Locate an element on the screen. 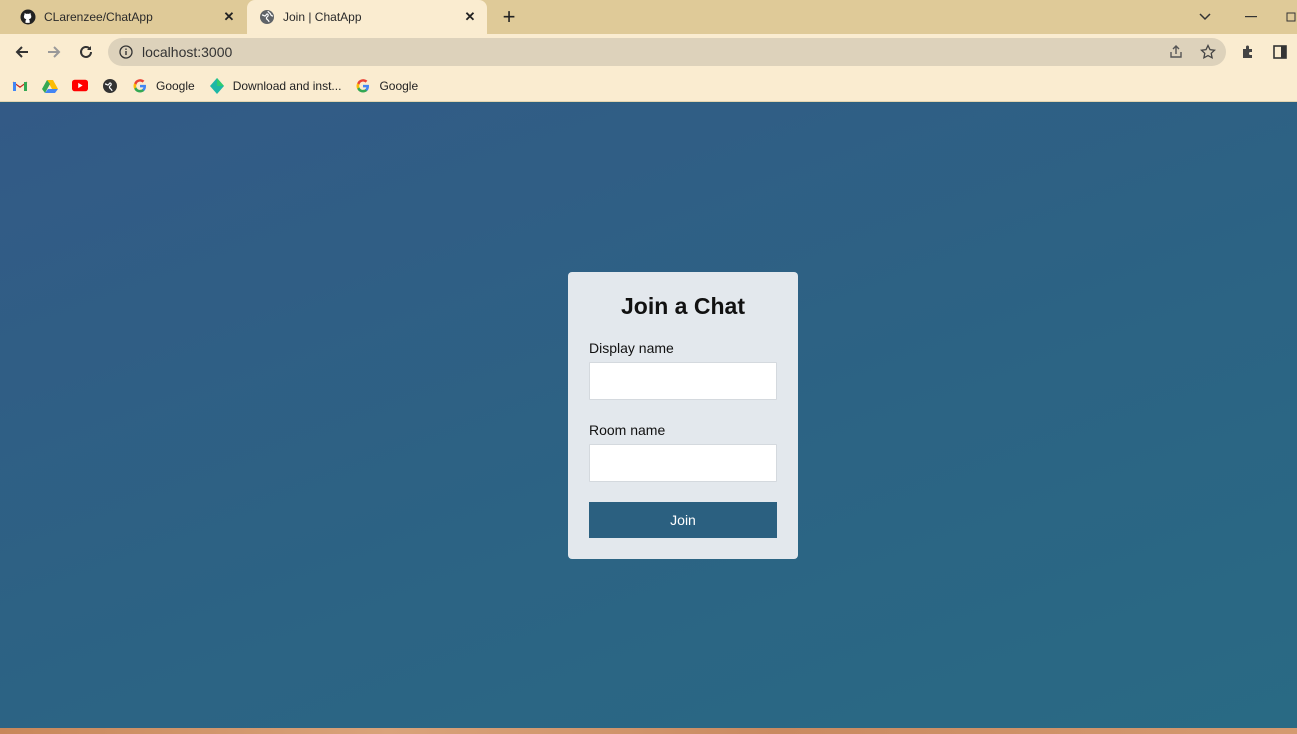  bookmarks-bar: Google Download and inst... Google is located at coordinates (648, 86).